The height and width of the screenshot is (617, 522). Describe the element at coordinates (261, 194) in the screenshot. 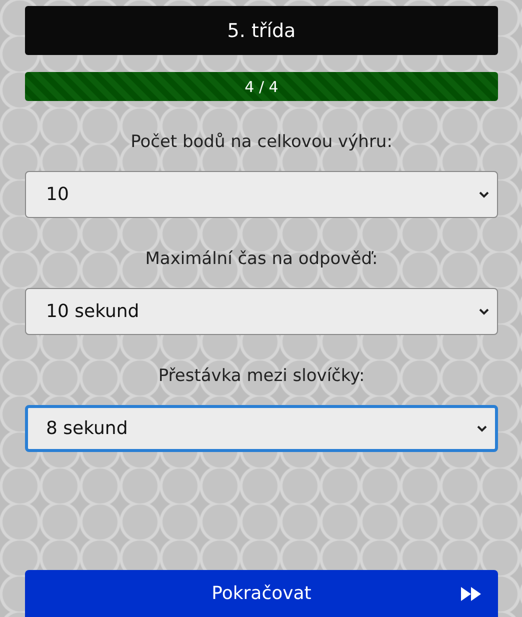

I see `dropdown: 10` at that location.